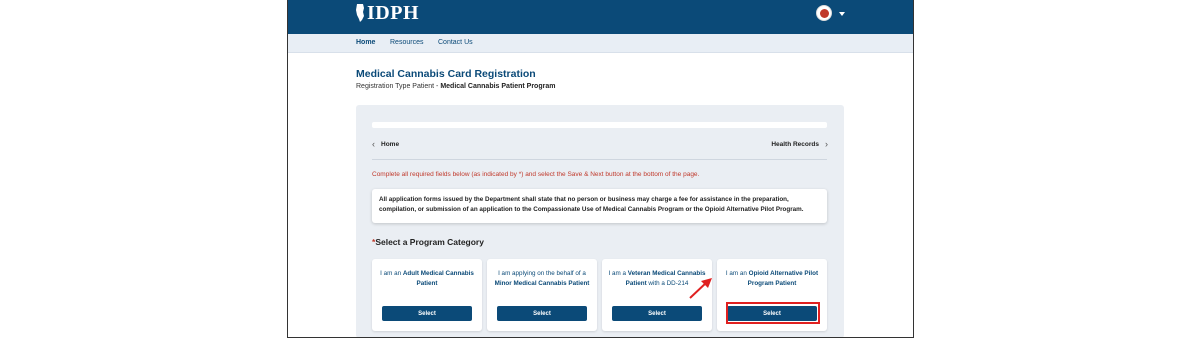  What do you see at coordinates (406, 42) in the screenshot?
I see `nav-resources: Resources` at bounding box center [406, 42].